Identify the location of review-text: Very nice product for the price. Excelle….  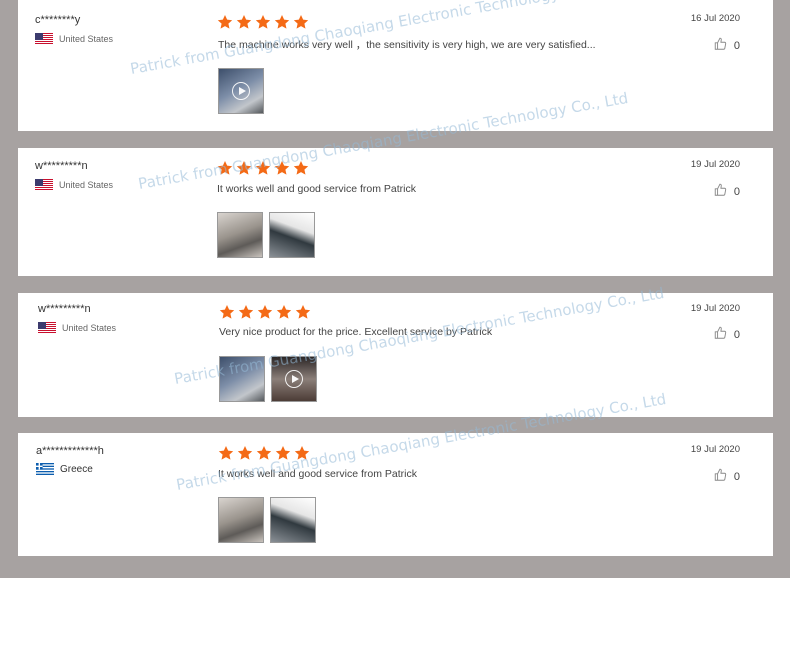
(356, 332).